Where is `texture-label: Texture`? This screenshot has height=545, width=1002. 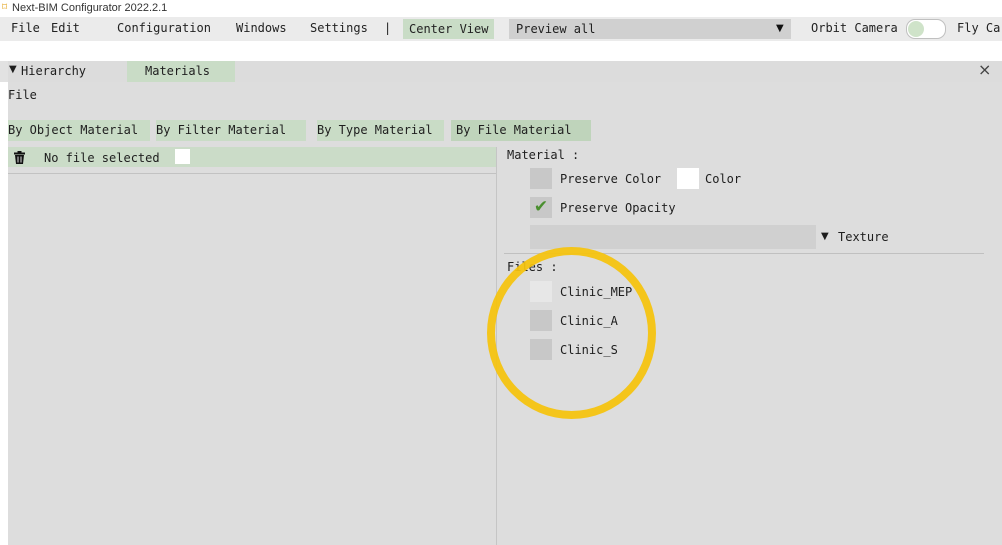 texture-label: Texture is located at coordinates (863, 237).